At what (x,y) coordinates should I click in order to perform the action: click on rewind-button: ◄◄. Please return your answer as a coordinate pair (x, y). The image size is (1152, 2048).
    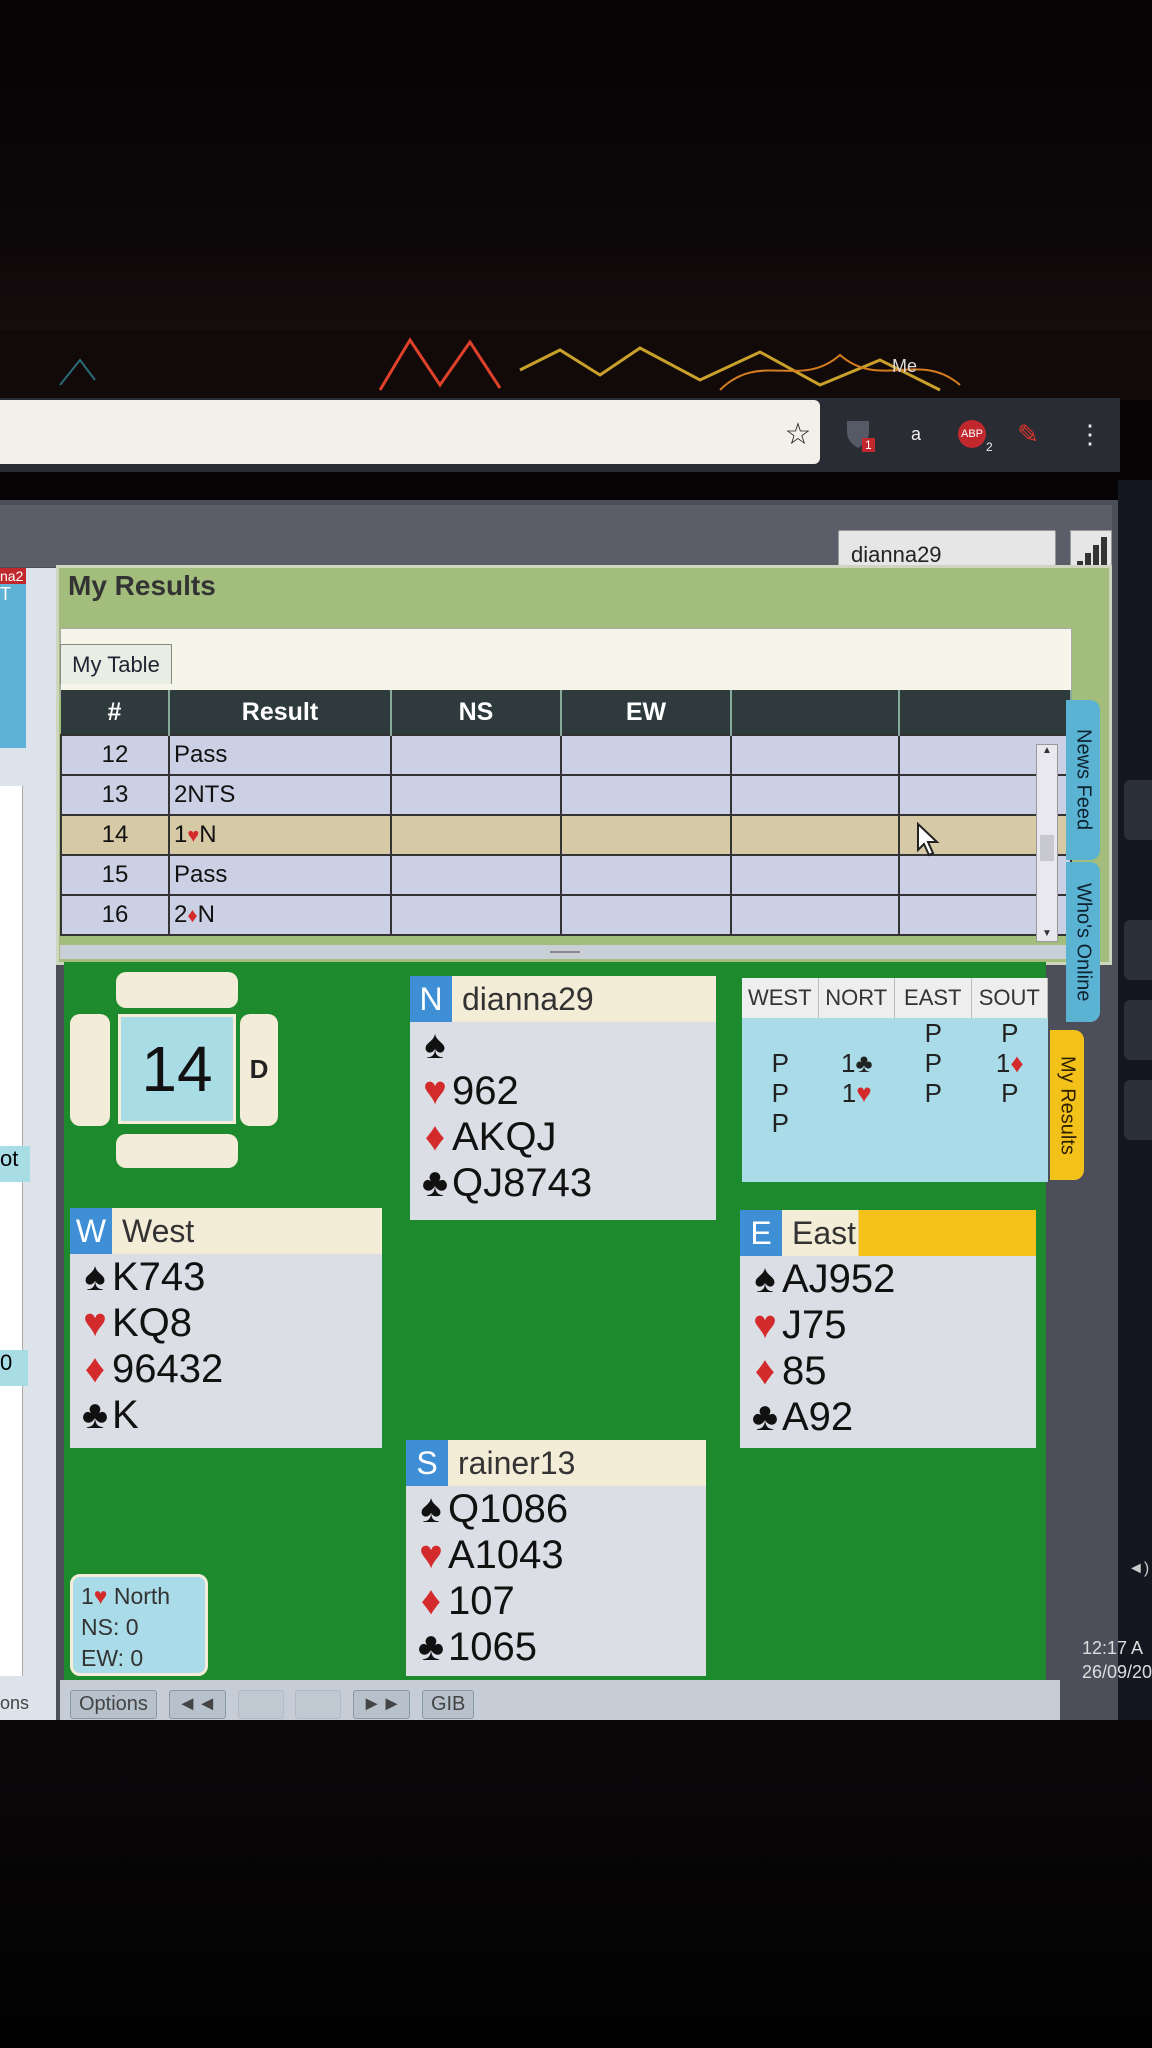
    Looking at the image, I should click on (197, 1704).